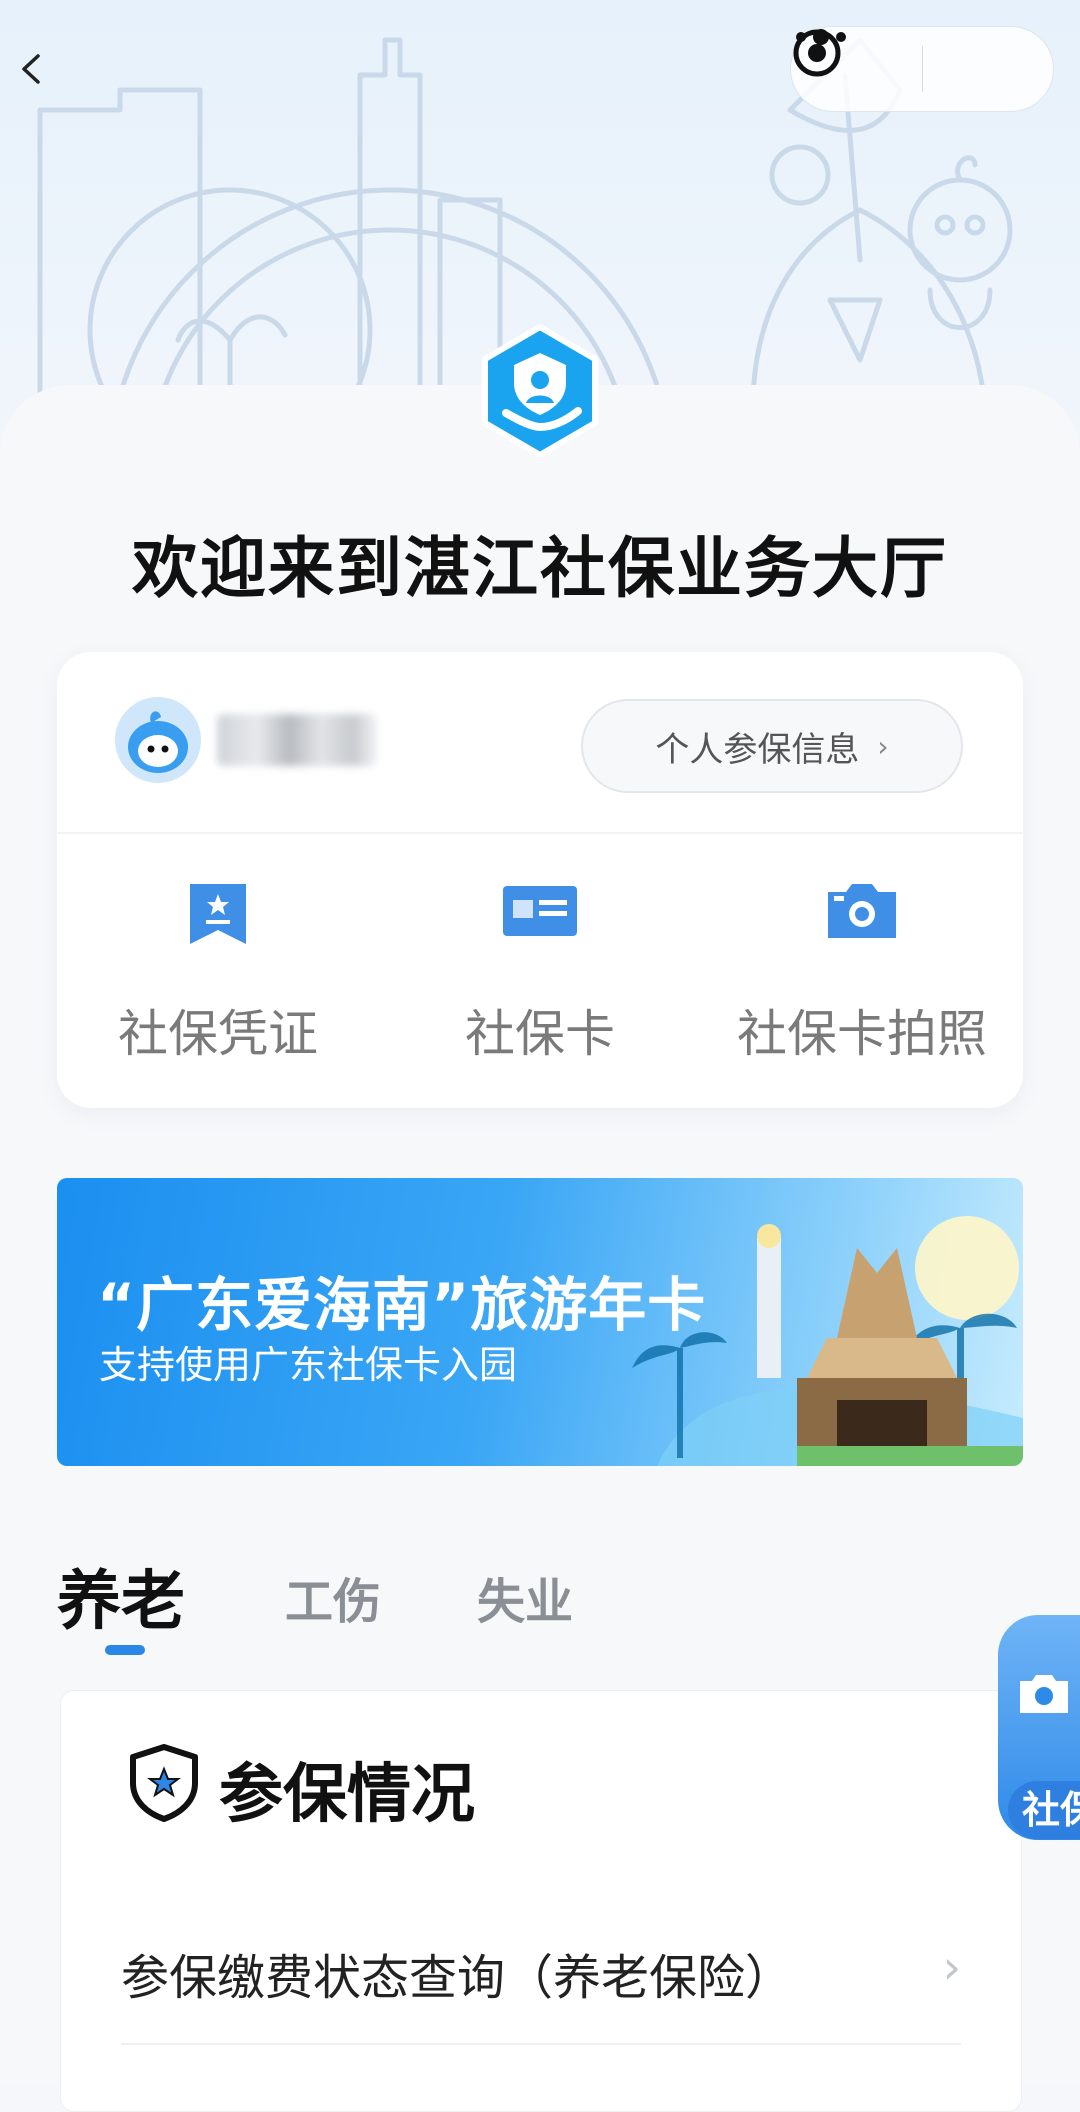 This screenshot has width=1080, height=2112. What do you see at coordinates (218, 1034) in the screenshot?
I see `service-label: 社保凭证` at bounding box center [218, 1034].